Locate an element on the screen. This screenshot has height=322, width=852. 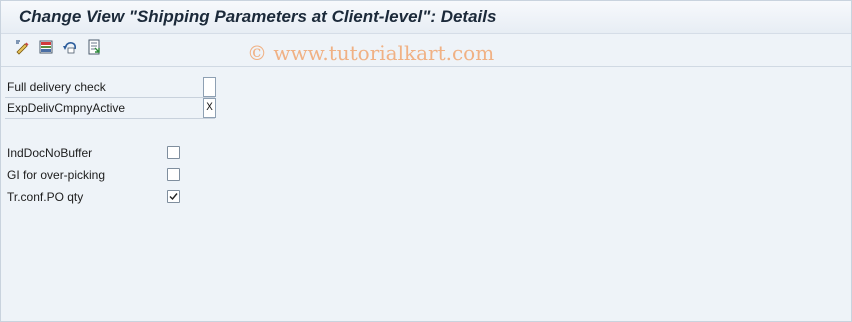
exp-deliv-company-input: X is located at coordinates (209, 108).